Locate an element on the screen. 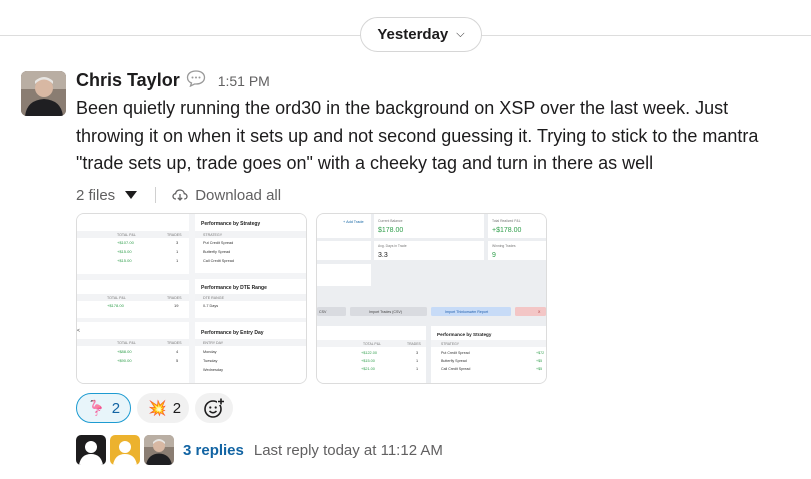 This screenshot has height=479, width=811. reaction-collision: 💥 2 is located at coordinates (163, 408).